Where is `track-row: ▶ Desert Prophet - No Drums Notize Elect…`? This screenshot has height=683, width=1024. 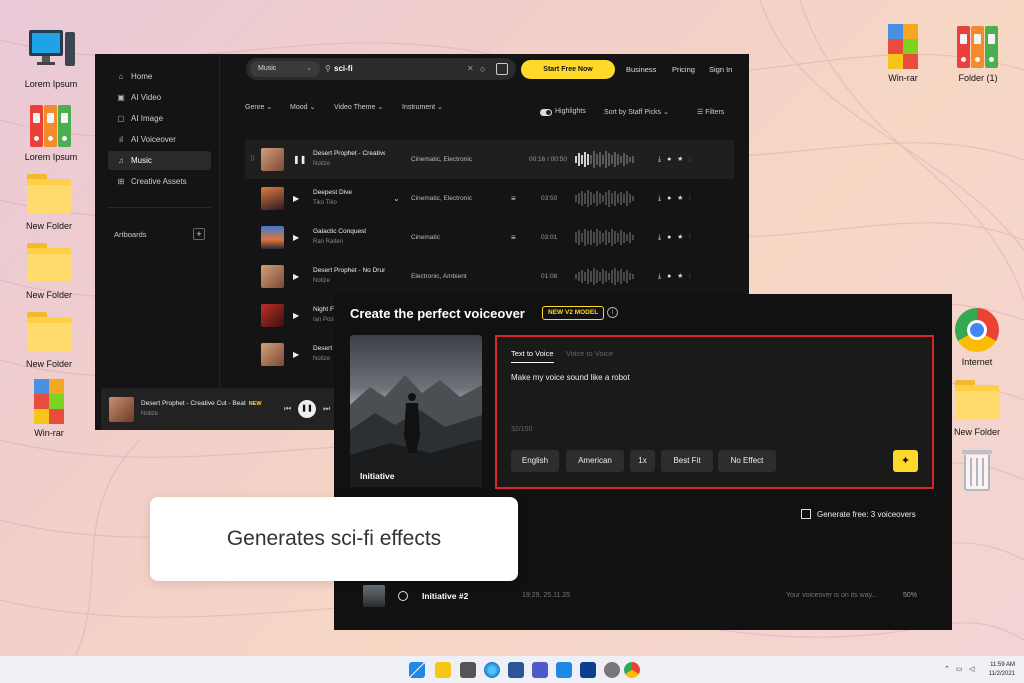 track-row: ▶ Desert Prophet - No Drums Notize Elect… is located at coordinates (489, 276).